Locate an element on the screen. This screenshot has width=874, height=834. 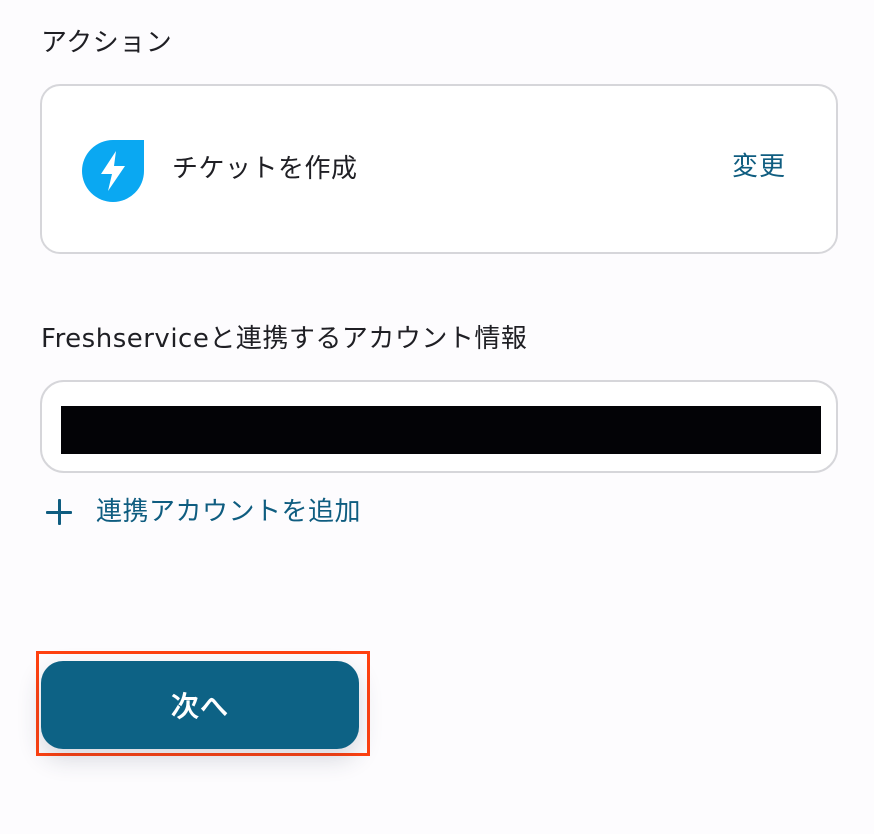
next-button-label: 次へ is located at coordinates (199, 706).